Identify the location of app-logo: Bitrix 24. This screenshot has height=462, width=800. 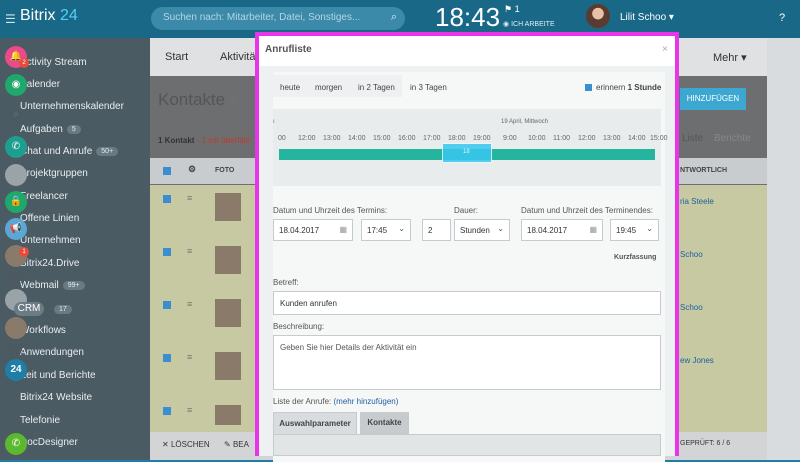
(49, 16).